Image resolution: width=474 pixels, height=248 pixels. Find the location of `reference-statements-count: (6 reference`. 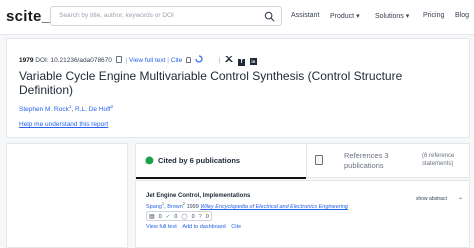

reference-statements-count: (6 reference is located at coordinates (438, 156).